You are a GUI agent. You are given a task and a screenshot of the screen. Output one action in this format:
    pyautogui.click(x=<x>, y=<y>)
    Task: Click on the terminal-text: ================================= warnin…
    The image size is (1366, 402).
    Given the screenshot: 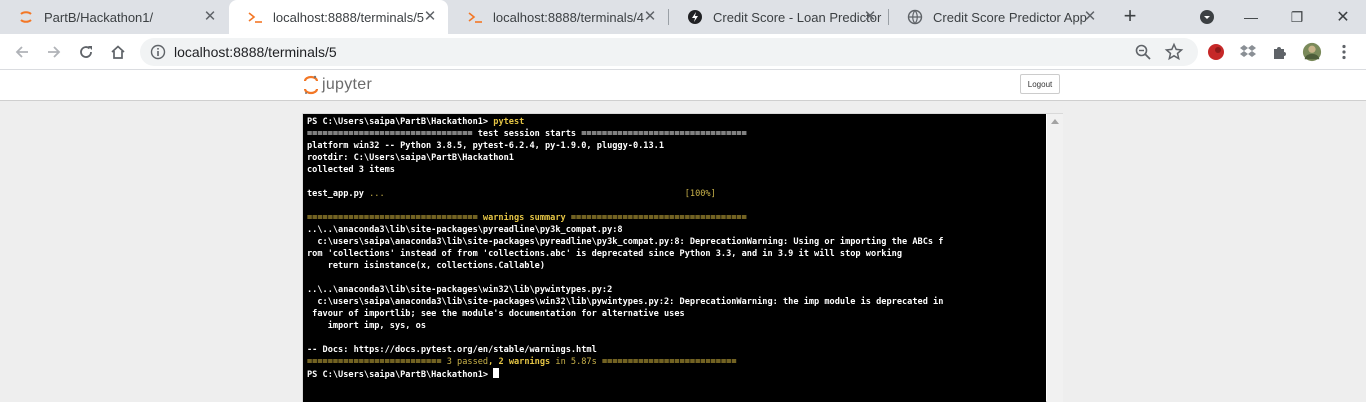 What is the action you would take?
    pyautogui.click(x=527, y=218)
    